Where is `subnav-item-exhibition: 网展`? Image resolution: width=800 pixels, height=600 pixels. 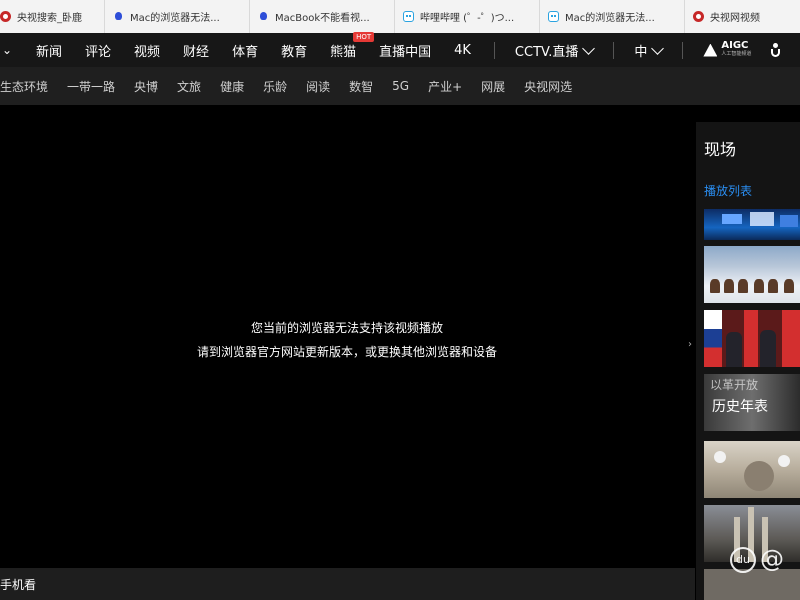
subnav-item-exhibition: 网展 is located at coordinates (493, 86).